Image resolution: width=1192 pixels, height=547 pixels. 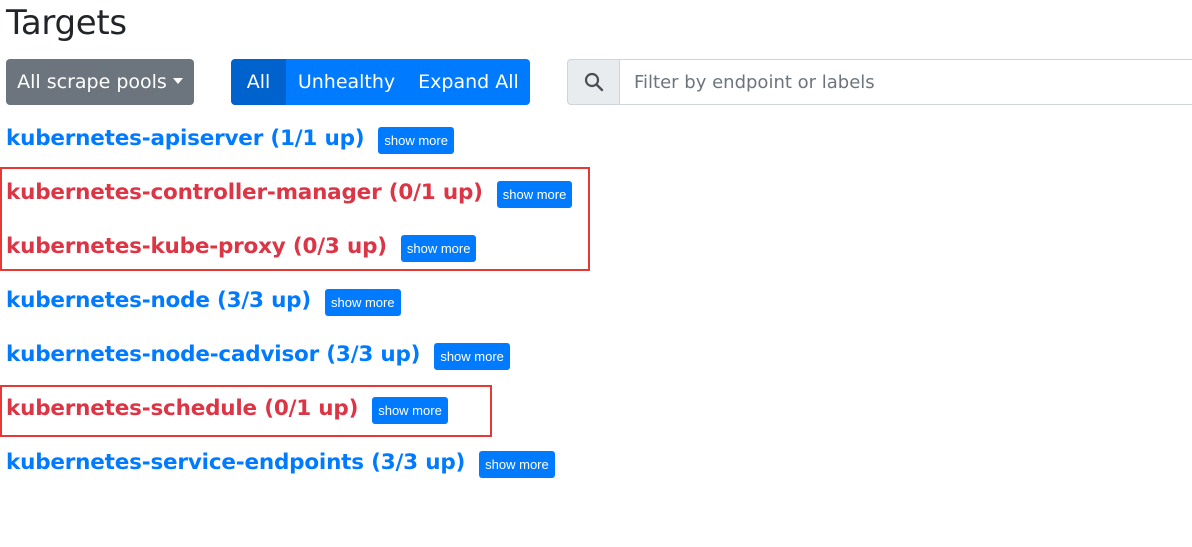 What do you see at coordinates (905, 82) in the screenshot?
I see `search-input` at bounding box center [905, 82].